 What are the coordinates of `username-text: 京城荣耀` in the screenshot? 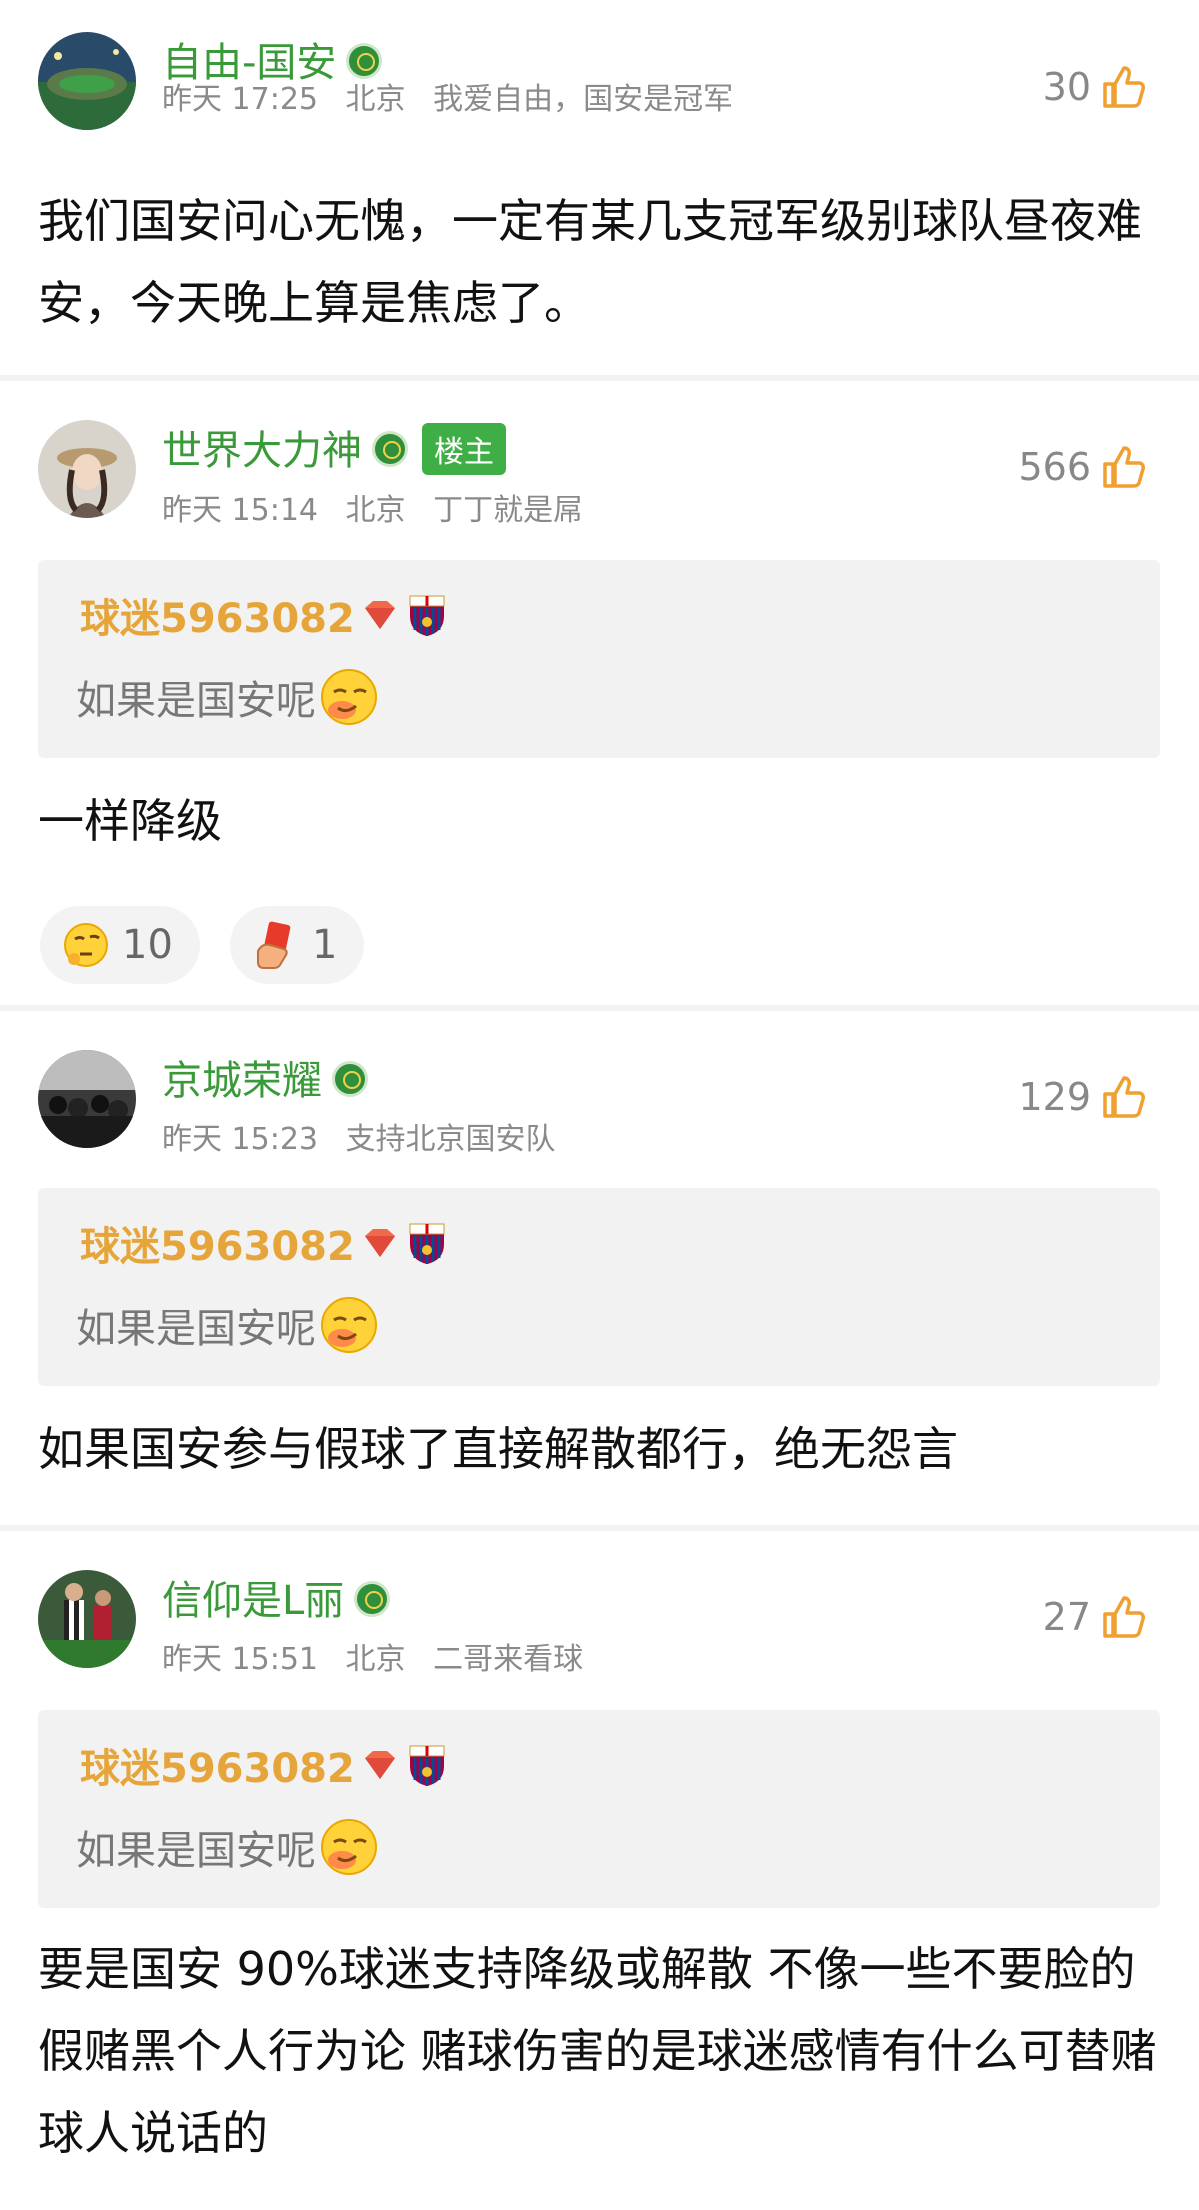 It's located at (242, 1081).